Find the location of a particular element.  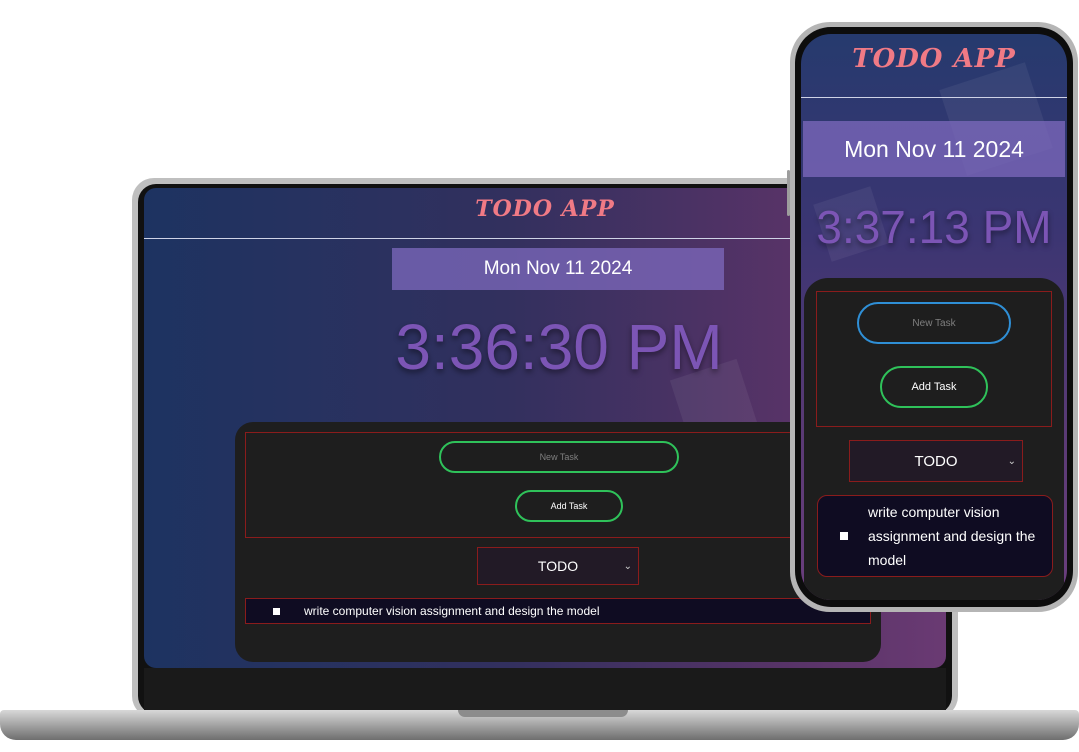

task-text-line: assignment and design the is located at coordinates (952, 536).